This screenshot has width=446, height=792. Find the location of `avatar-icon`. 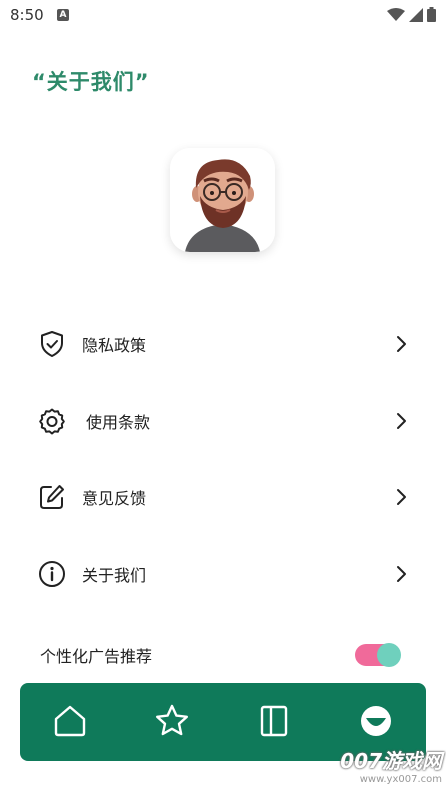

avatar-icon is located at coordinates (222, 200).